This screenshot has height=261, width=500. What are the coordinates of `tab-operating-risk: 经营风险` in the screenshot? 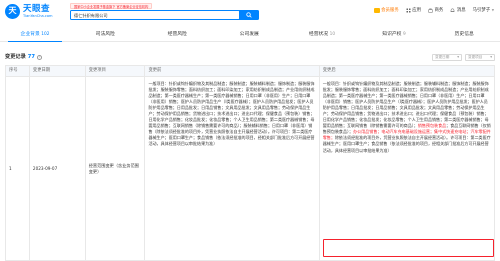 It's located at (178, 35).